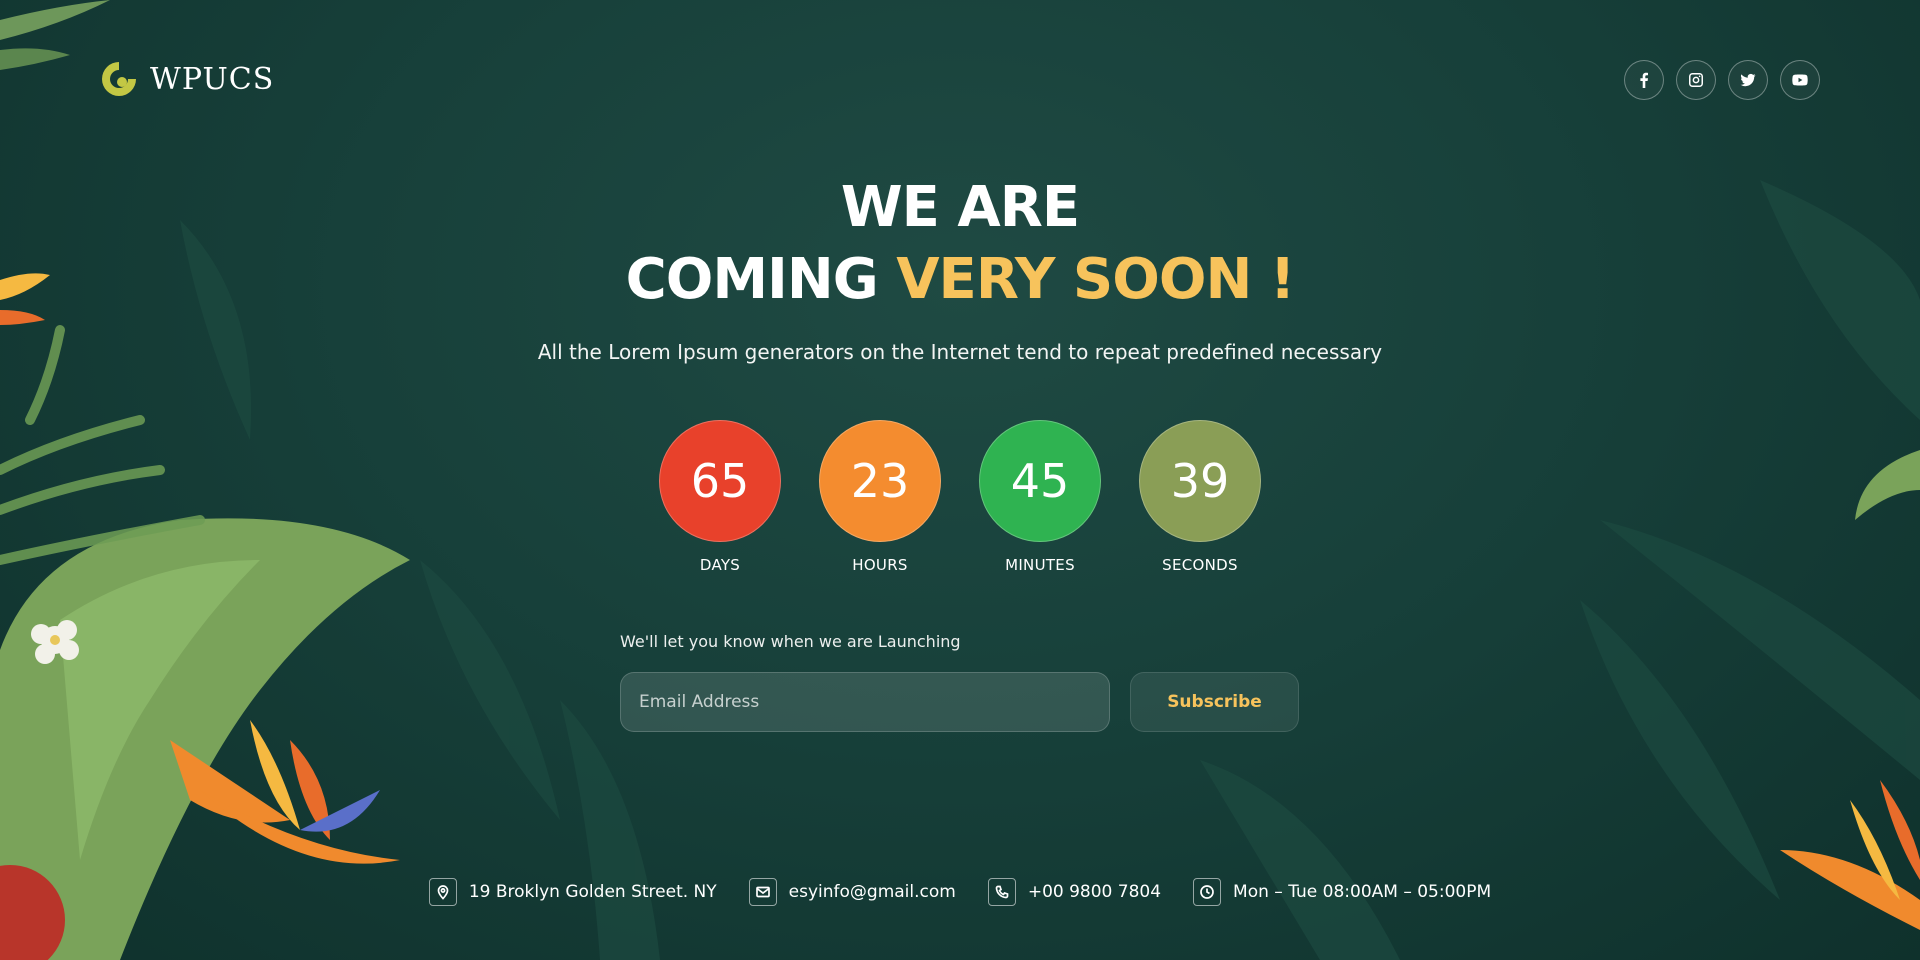  I want to click on facebook-icon, so click(1644, 80).